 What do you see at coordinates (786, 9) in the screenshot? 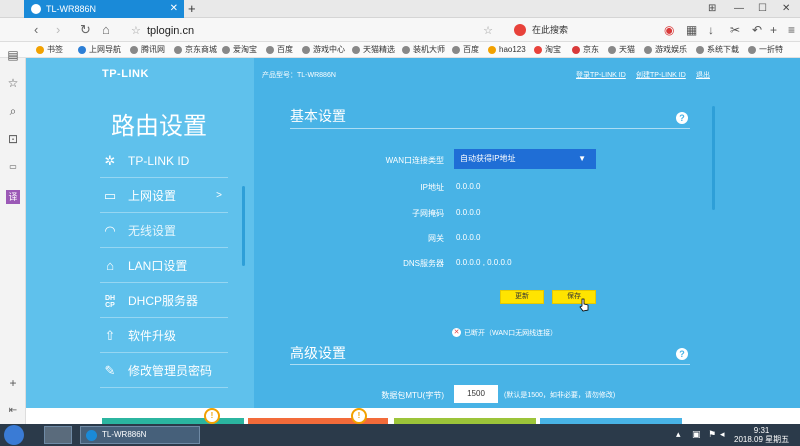
I see `close-button: ✕` at bounding box center [786, 9].